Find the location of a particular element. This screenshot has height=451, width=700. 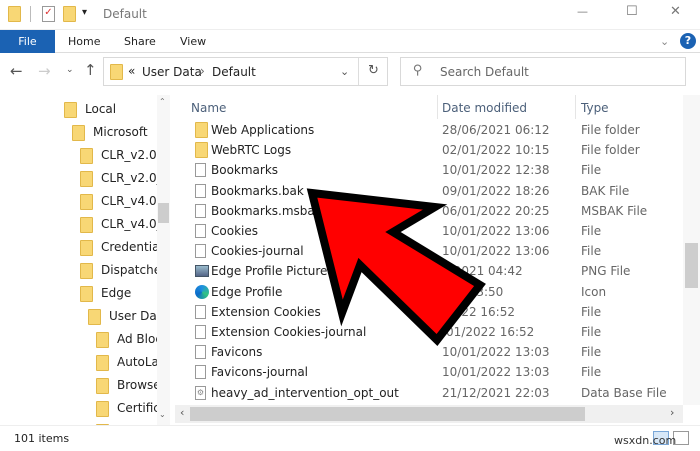

watermark: wsxdn.com is located at coordinates (645, 440).